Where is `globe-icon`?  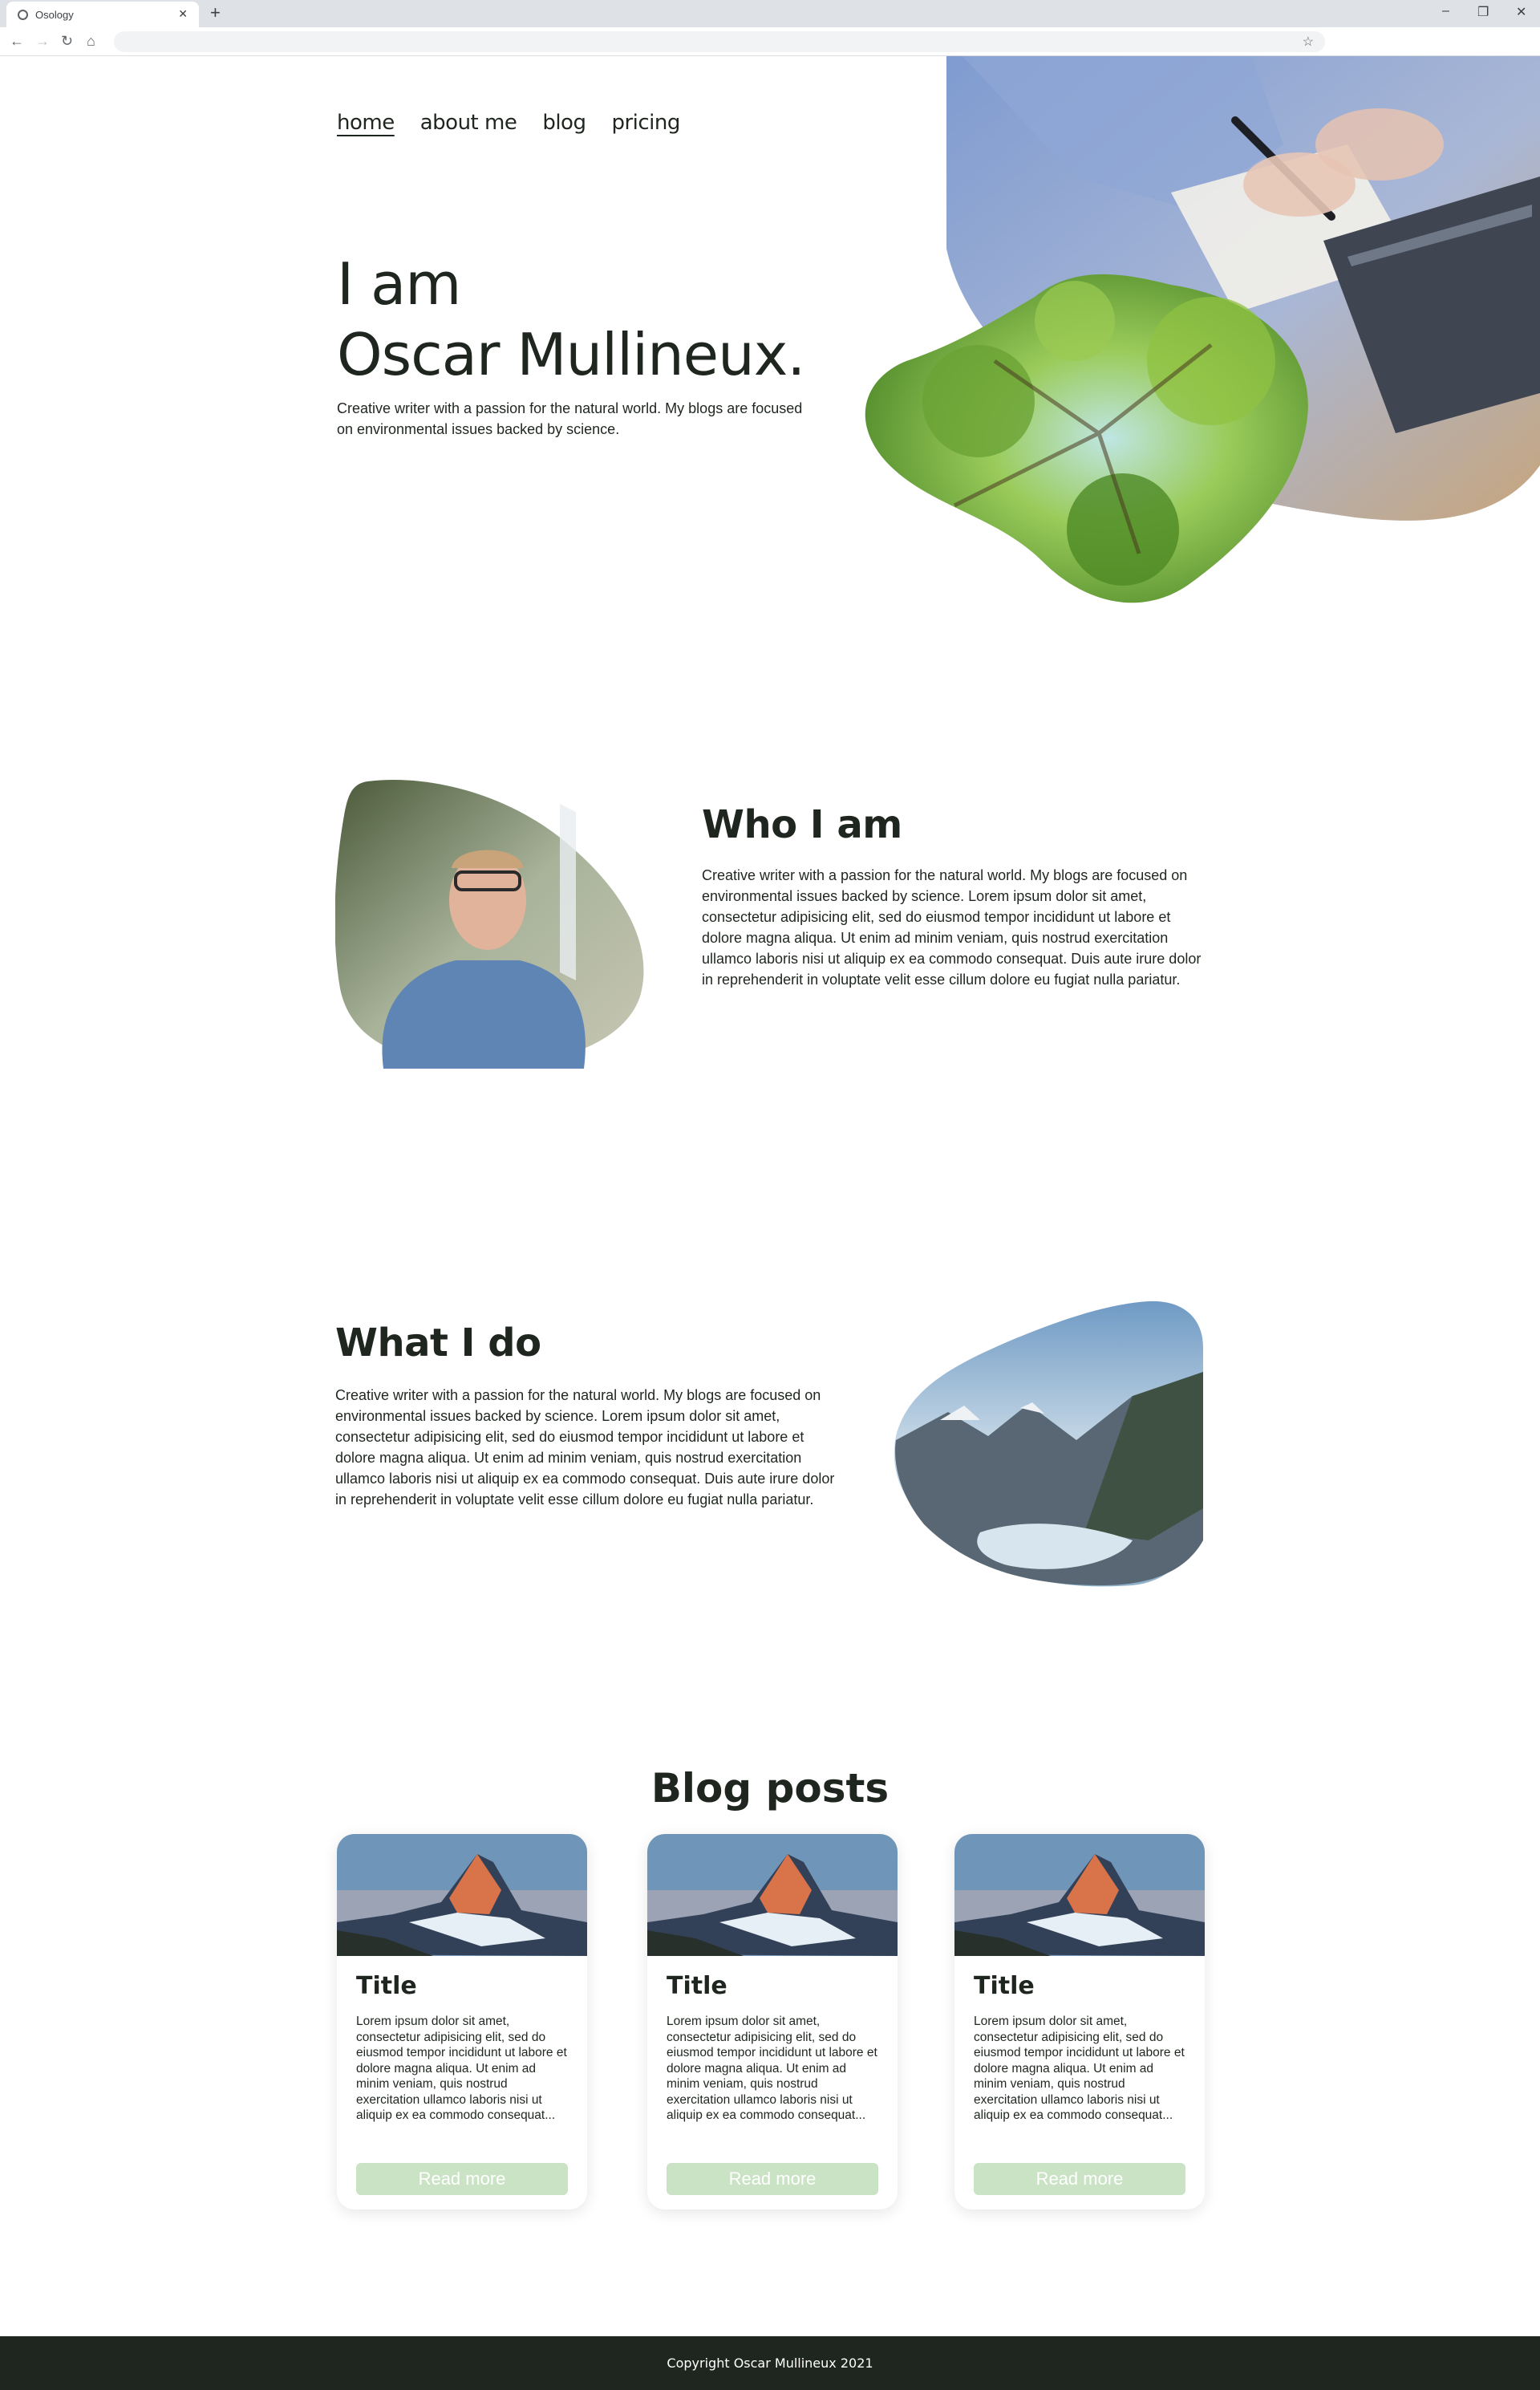
globe-icon is located at coordinates (23, 15).